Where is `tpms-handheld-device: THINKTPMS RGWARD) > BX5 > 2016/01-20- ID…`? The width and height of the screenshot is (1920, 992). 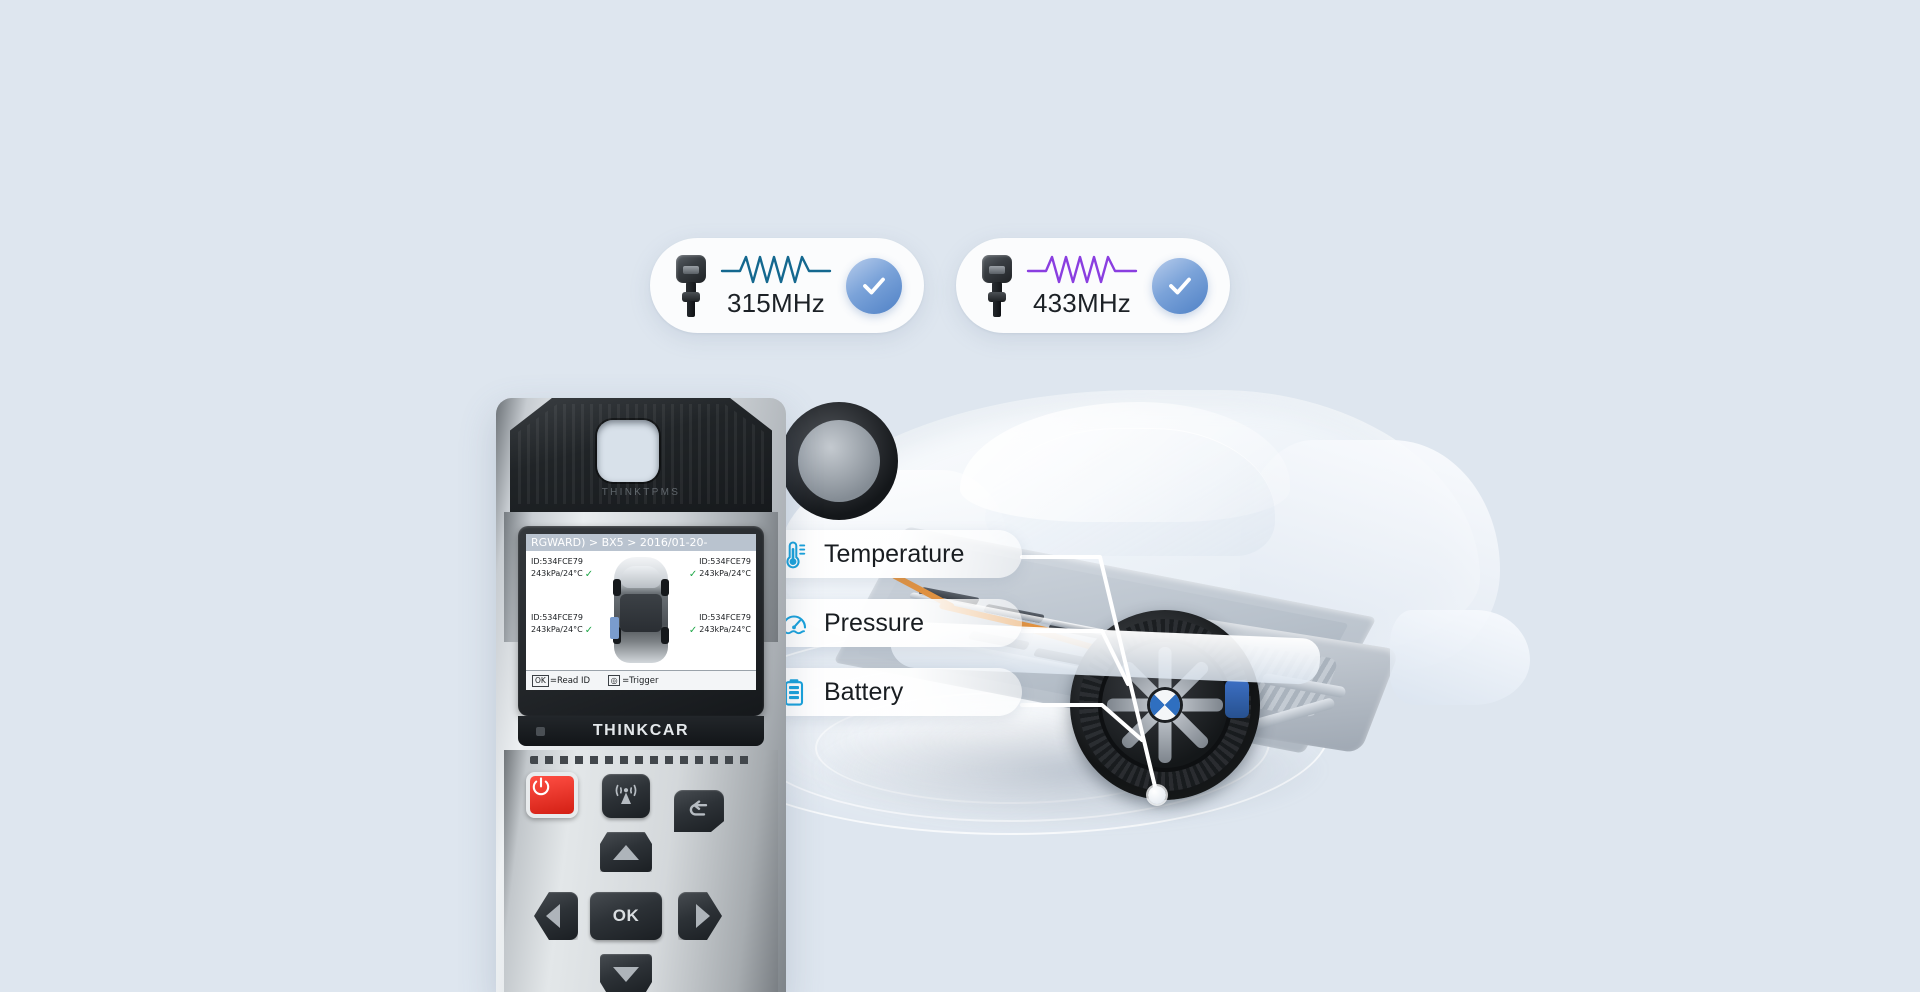
tpms-handheld-device: THINKTPMS RGWARD) > BX5 > 2016/01-20- ID… is located at coordinates (641, 695).